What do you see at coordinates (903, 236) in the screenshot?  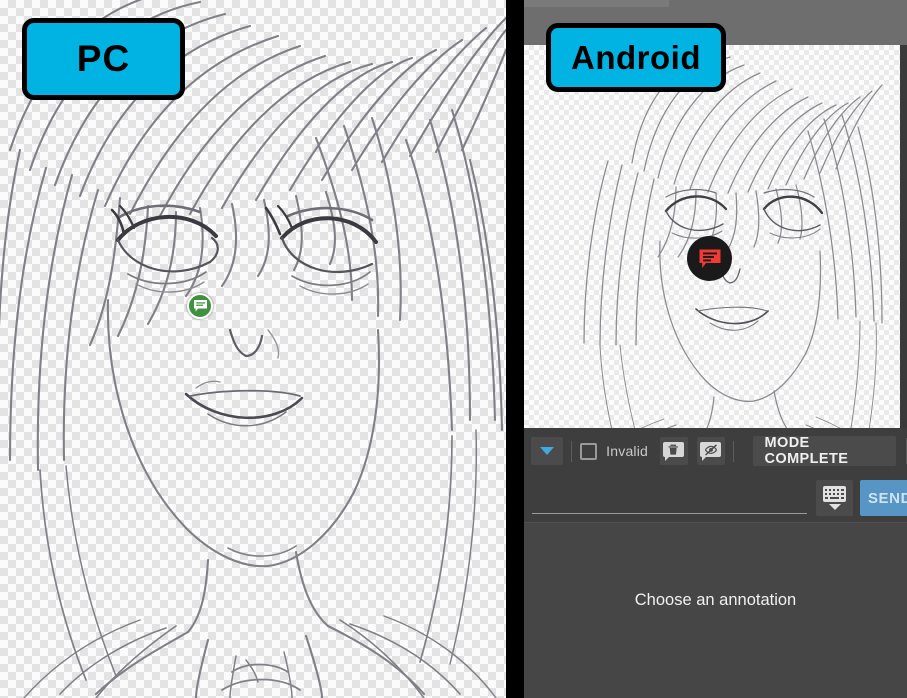 I see `android-canvas-right-edge` at bounding box center [903, 236].